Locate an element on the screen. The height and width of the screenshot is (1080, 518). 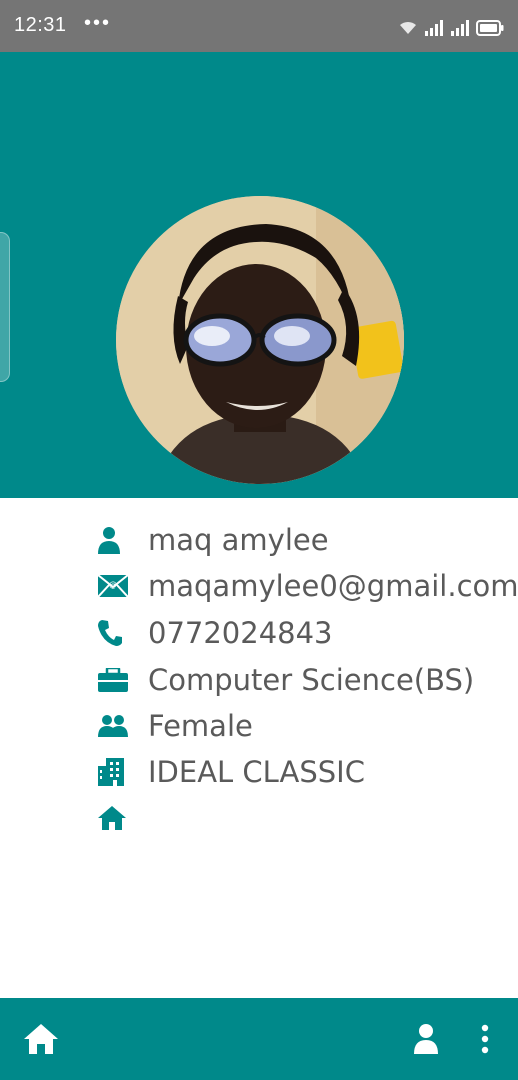
battery-icon is located at coordinates (490, 28).